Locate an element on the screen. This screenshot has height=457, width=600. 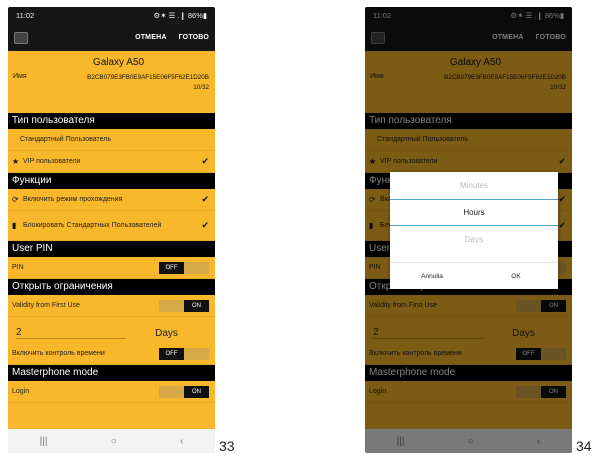
block-standard-label: Блокировать Стандартных Пользователей is located at coordinates (92, 225).